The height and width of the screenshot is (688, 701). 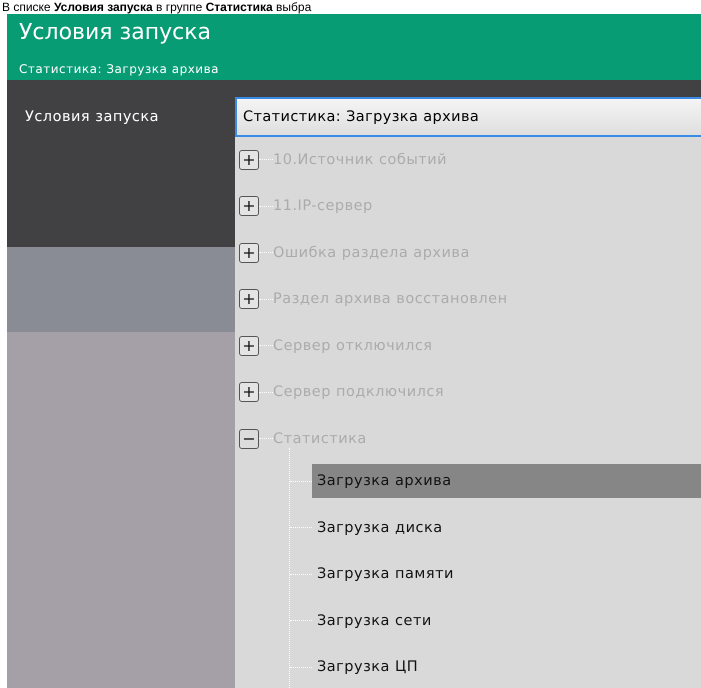 What do you see at coordinates (92, 116) in the screenshot?
I see `field-label: Условия запуска` at bounding box center [92, 116].